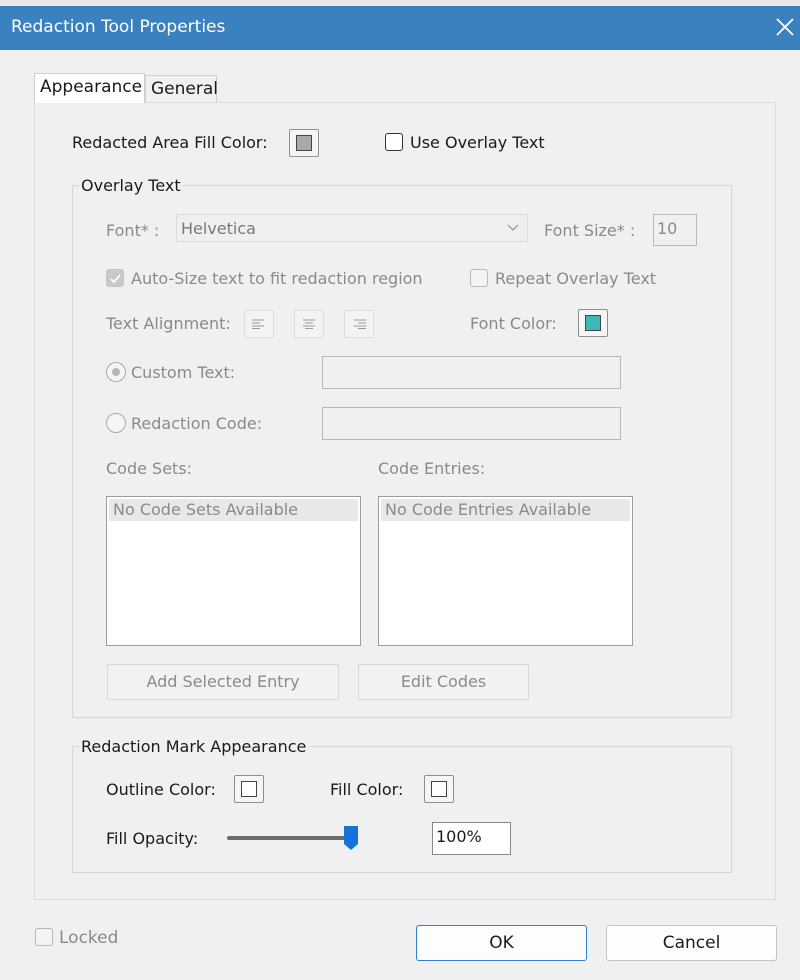  I want to click on align-center-icon, so click(309, 324).